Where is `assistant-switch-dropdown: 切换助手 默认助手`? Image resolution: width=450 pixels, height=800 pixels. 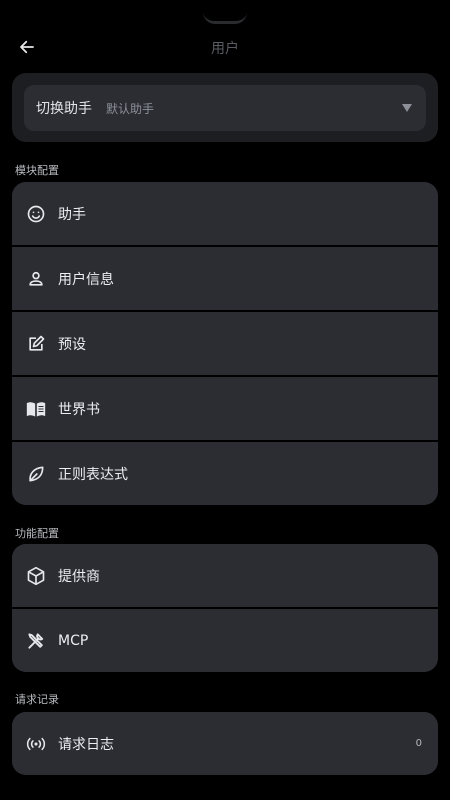
assistant-switch-dropdown: 切换助手 默认助手 is located at coordinates (225, 108).